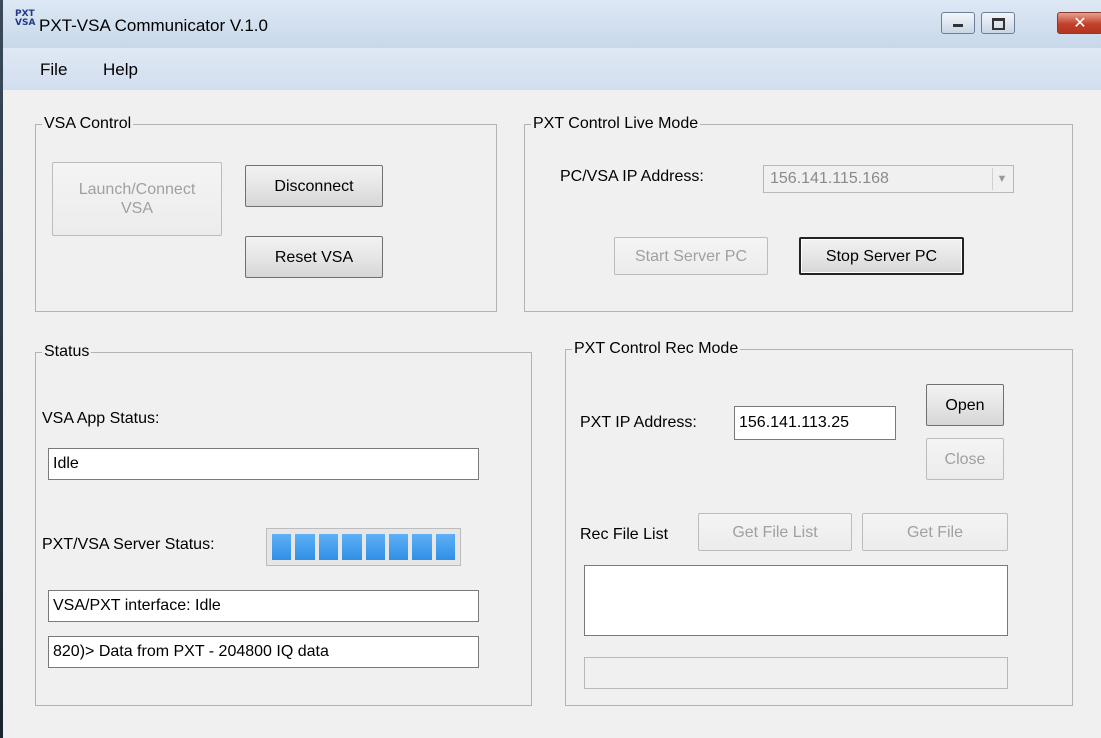 This screenshot has height=738, width=1101. I want to click on get-file-list-button: Get File List, so click(775, 532).